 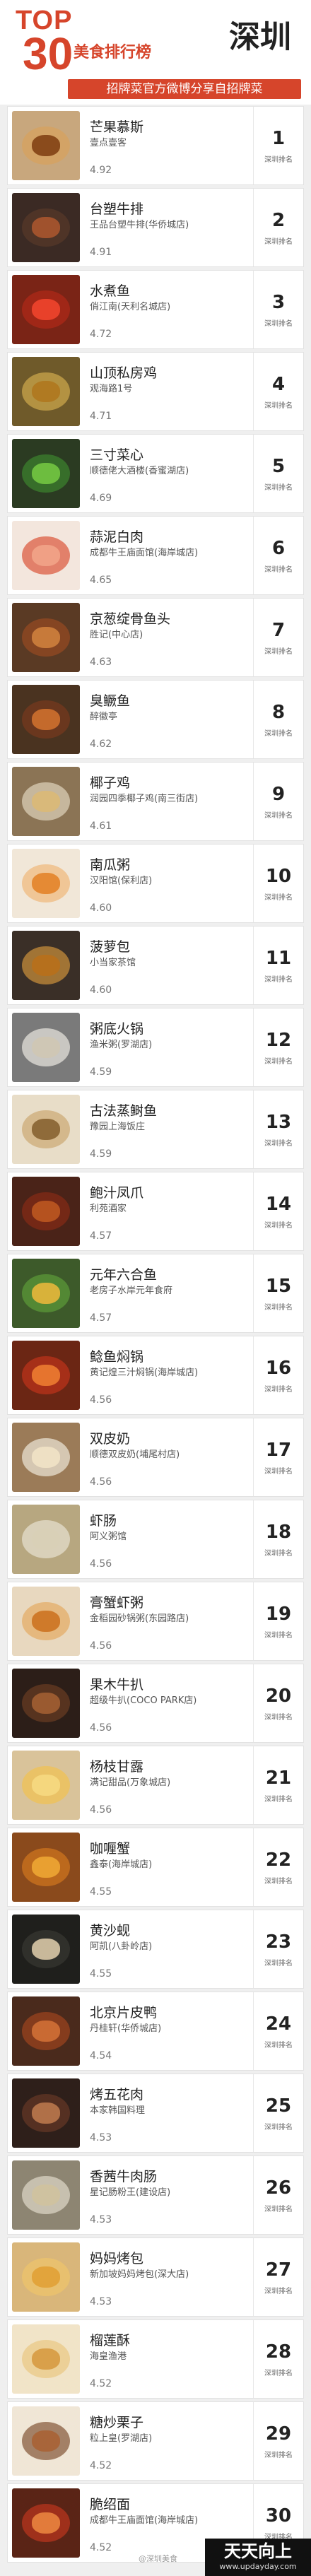 I want to click on list-item: 烤五花肉 本家韩国料理 4.53 25 深圳排名, so click(x=155, y=2113).